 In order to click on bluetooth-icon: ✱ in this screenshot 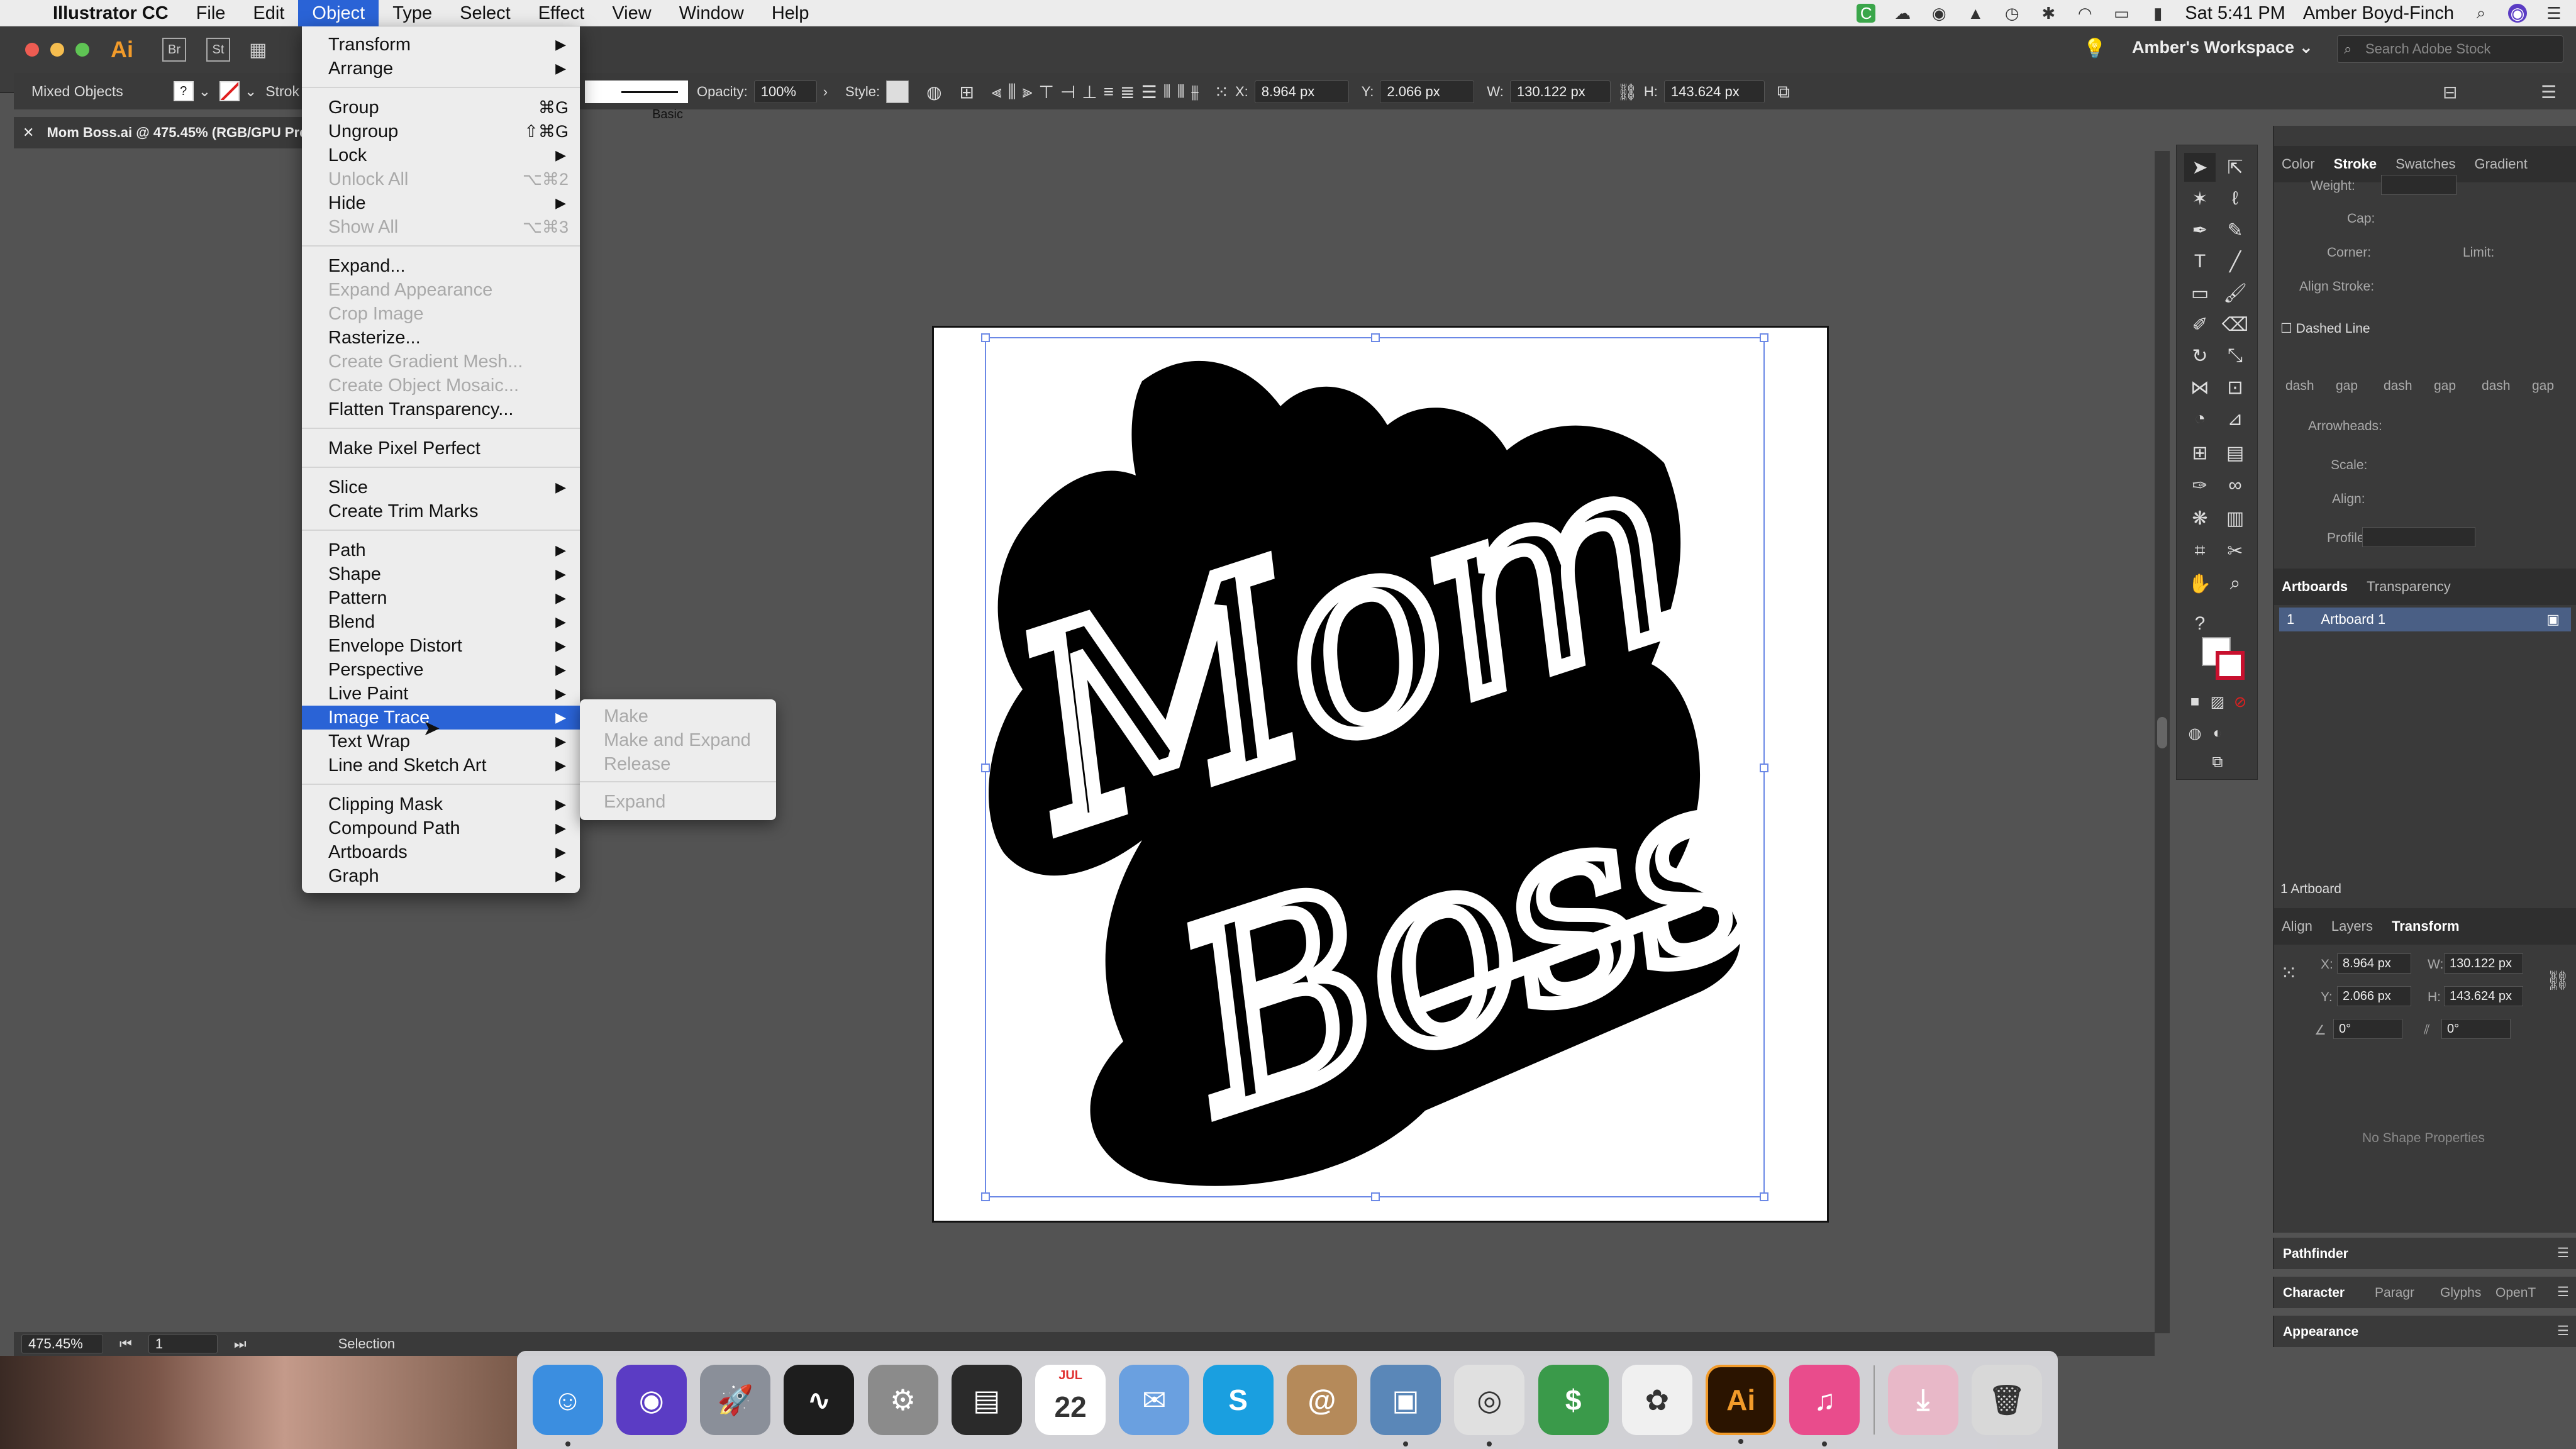, I will do `click(2048, 13)`.